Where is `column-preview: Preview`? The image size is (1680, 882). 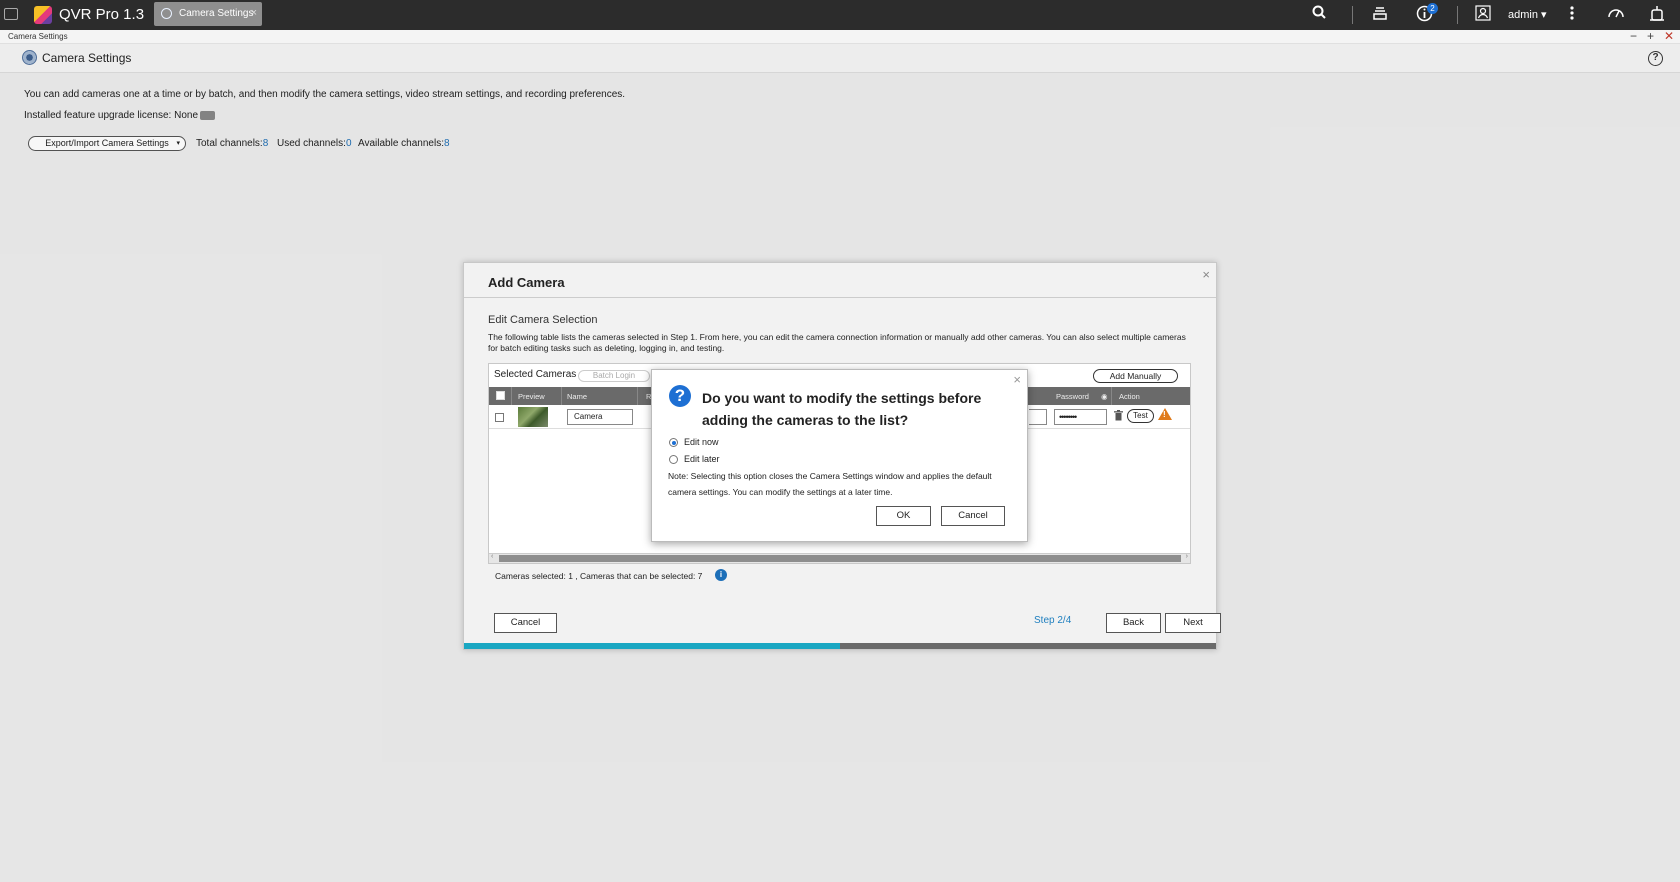
column-preview: Preview is located at coordinates (531, 396).